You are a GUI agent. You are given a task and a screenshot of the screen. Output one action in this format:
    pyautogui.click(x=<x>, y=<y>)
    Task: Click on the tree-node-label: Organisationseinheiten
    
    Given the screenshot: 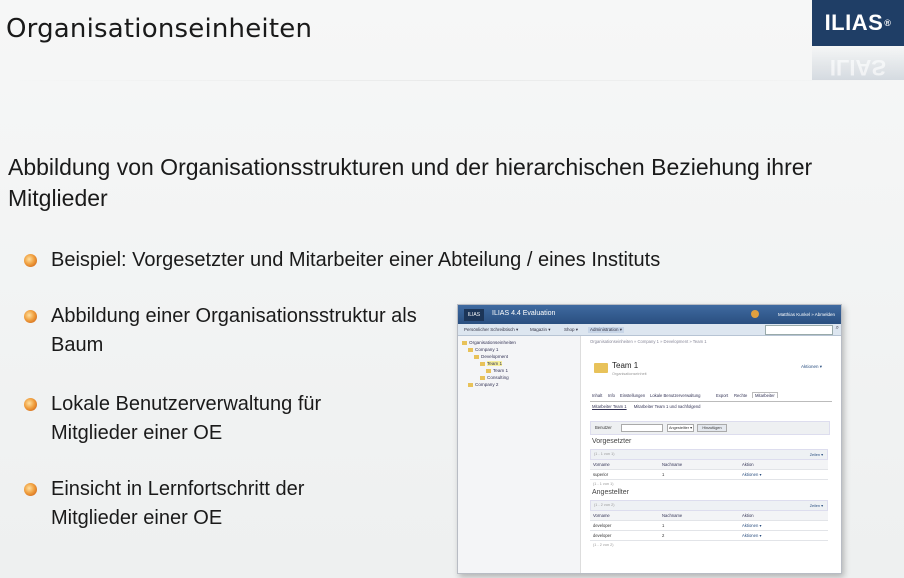 What is the action you would take?
    pyautogui.click(x=492, y=342)
    